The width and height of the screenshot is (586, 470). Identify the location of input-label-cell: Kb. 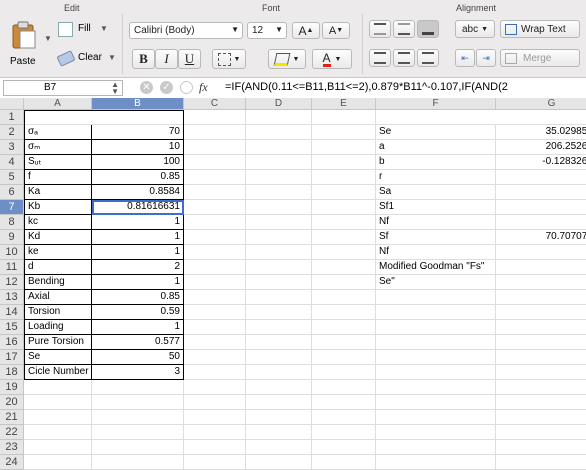
(58, 207).